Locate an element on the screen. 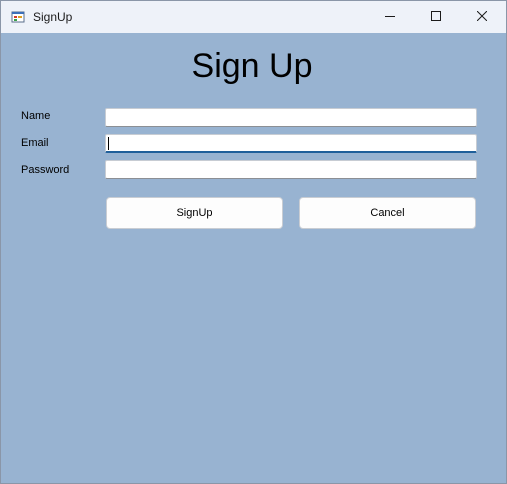 The width and height of the screenshot is (507, 484). window-title: SignUp is located at coordinates (53, 17).